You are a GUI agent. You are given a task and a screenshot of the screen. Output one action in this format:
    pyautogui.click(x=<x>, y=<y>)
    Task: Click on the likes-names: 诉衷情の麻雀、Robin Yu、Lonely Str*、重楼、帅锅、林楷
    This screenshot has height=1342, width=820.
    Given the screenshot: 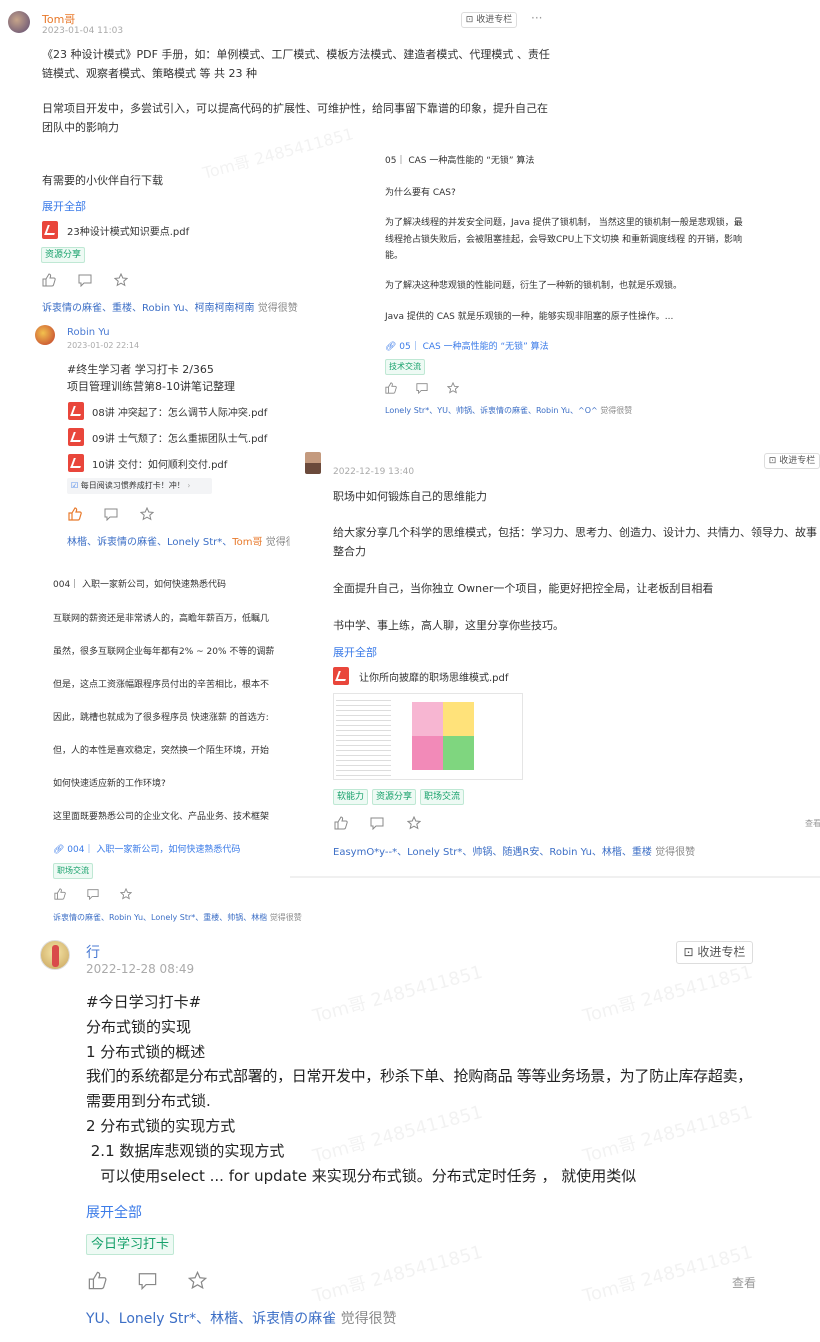 What is the action you would take?
    pyautogui.click(x=160, y=917)
    